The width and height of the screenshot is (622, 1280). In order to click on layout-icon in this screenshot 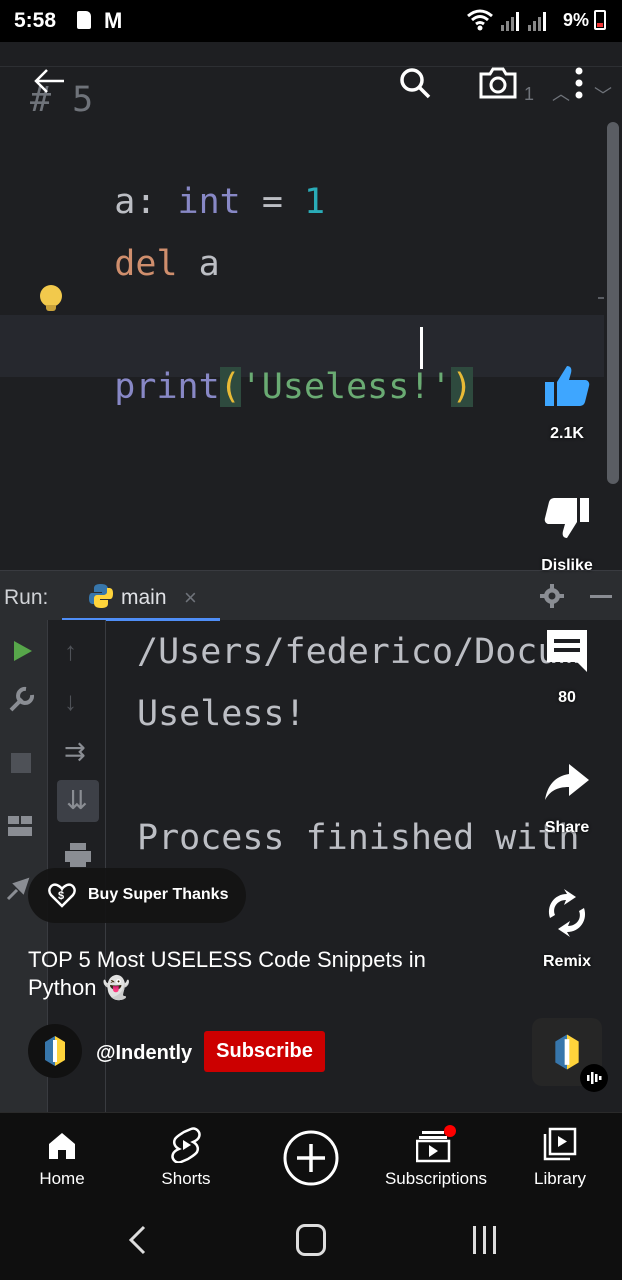, I will do `click(20, 826)`.